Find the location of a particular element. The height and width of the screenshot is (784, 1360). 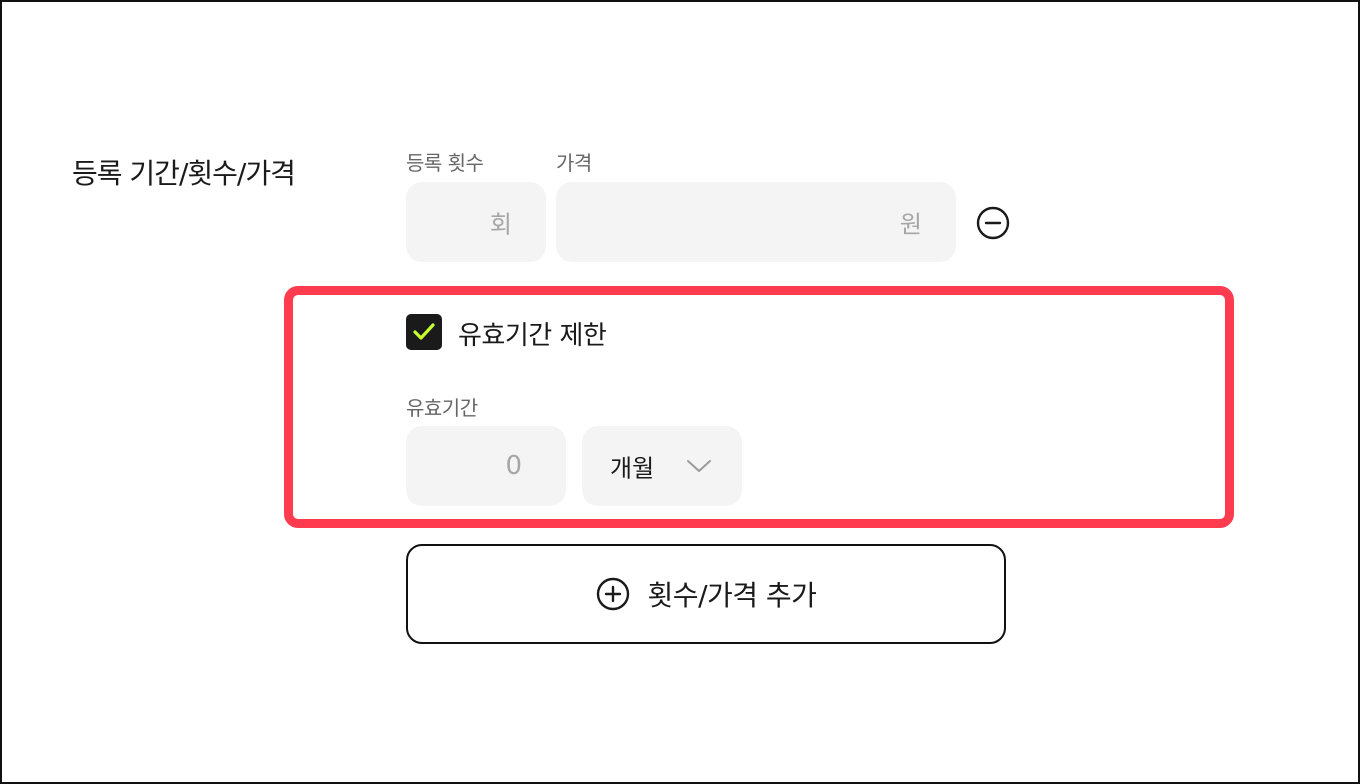

period-select: 개월 is located at coordinates (662, 466).